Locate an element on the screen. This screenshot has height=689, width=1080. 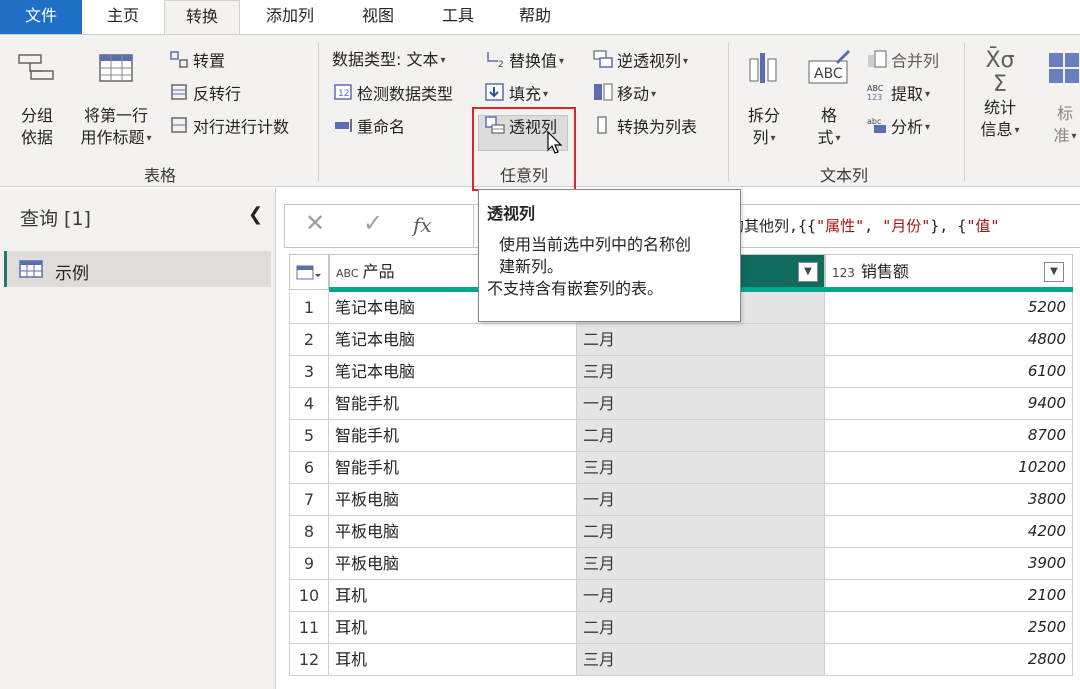
queries-title: 查询 [1] is located at coordinates (55, 219).